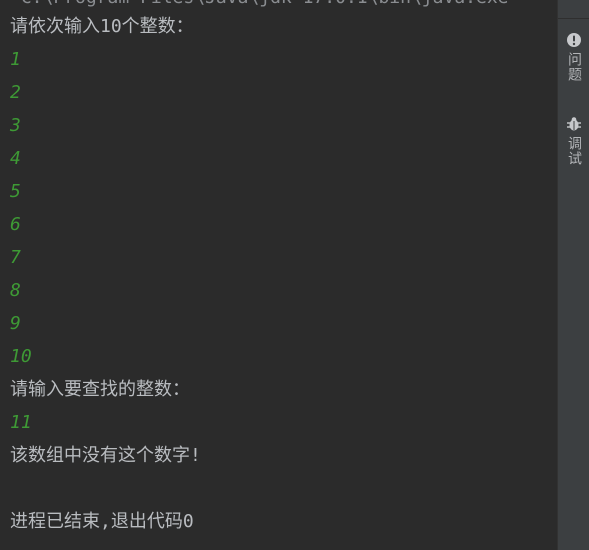  What do you see at coordinates (102, 26) in the screenshot?
I see `console-line-prompt: 请依次输入10个整数：` at bounding box center [102, 26].